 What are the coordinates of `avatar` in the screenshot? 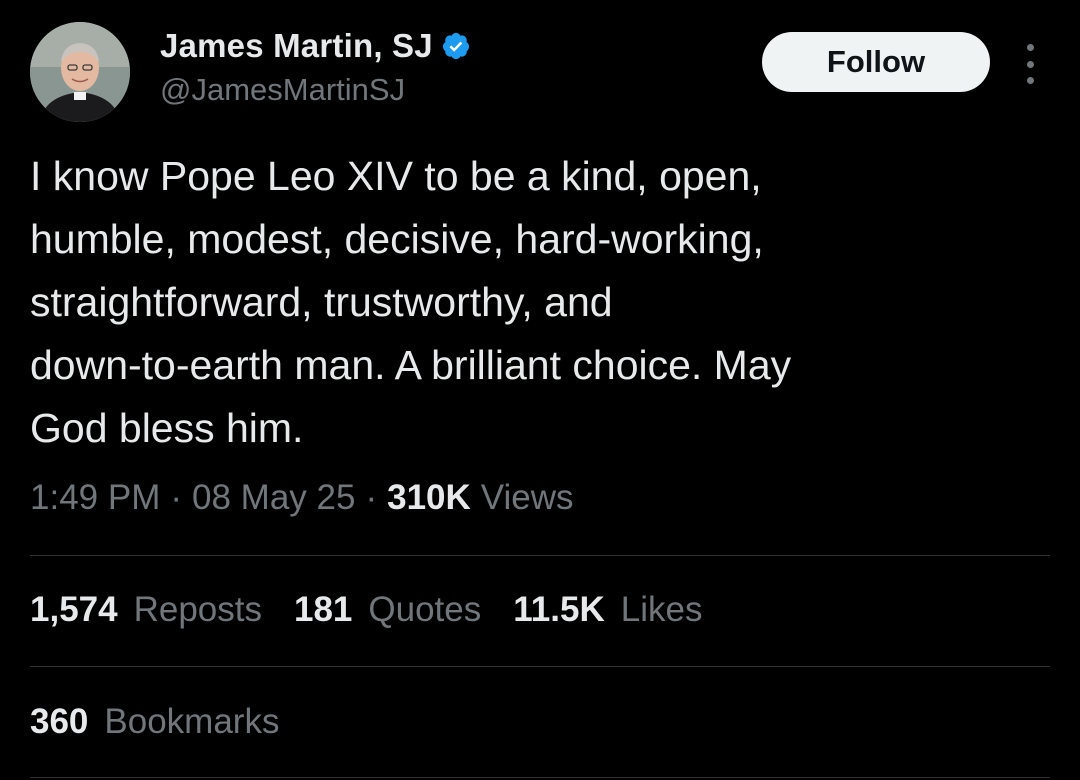 It's located at (80, 72).